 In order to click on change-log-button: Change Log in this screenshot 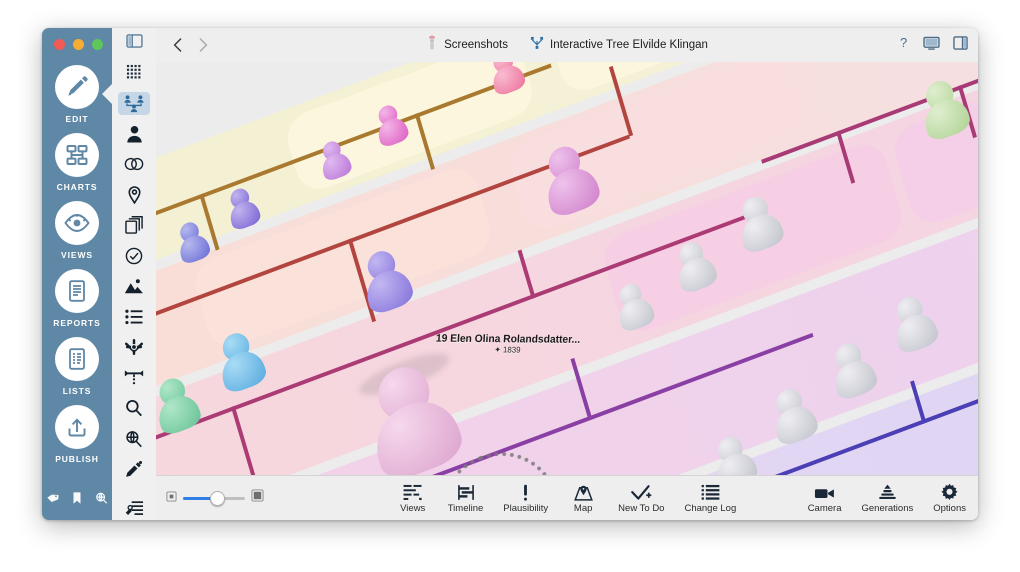, I will do `click(710, 498)`.